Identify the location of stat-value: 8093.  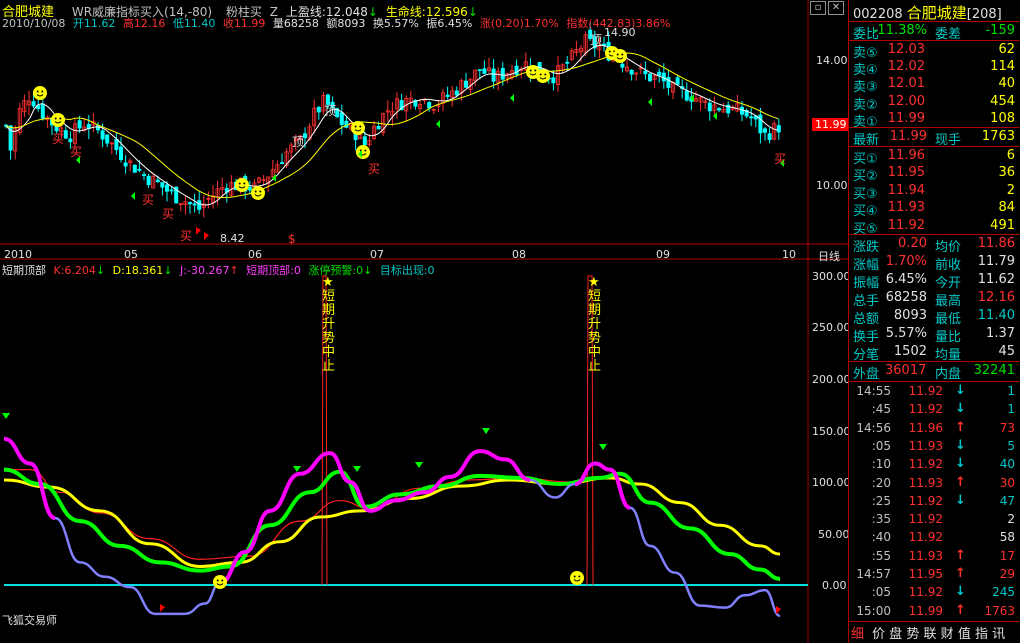
(910, 315).